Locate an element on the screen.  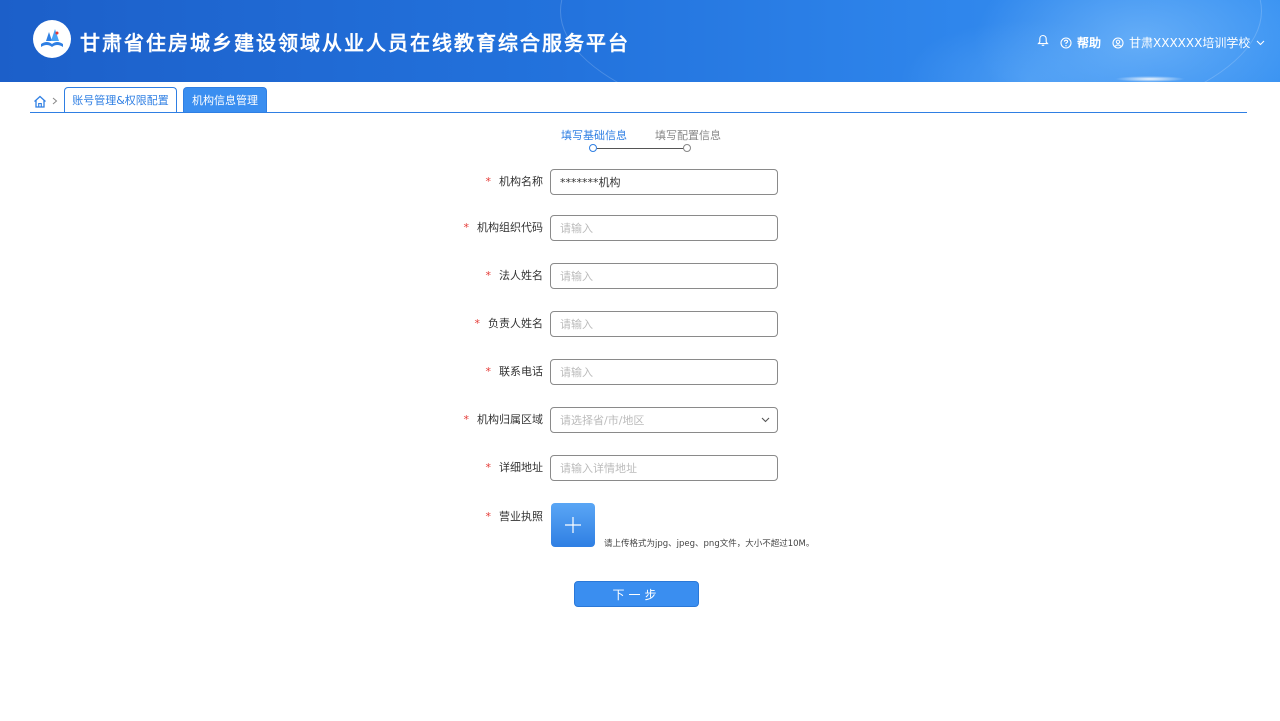
home-icon is located at coordinates (40, 101).